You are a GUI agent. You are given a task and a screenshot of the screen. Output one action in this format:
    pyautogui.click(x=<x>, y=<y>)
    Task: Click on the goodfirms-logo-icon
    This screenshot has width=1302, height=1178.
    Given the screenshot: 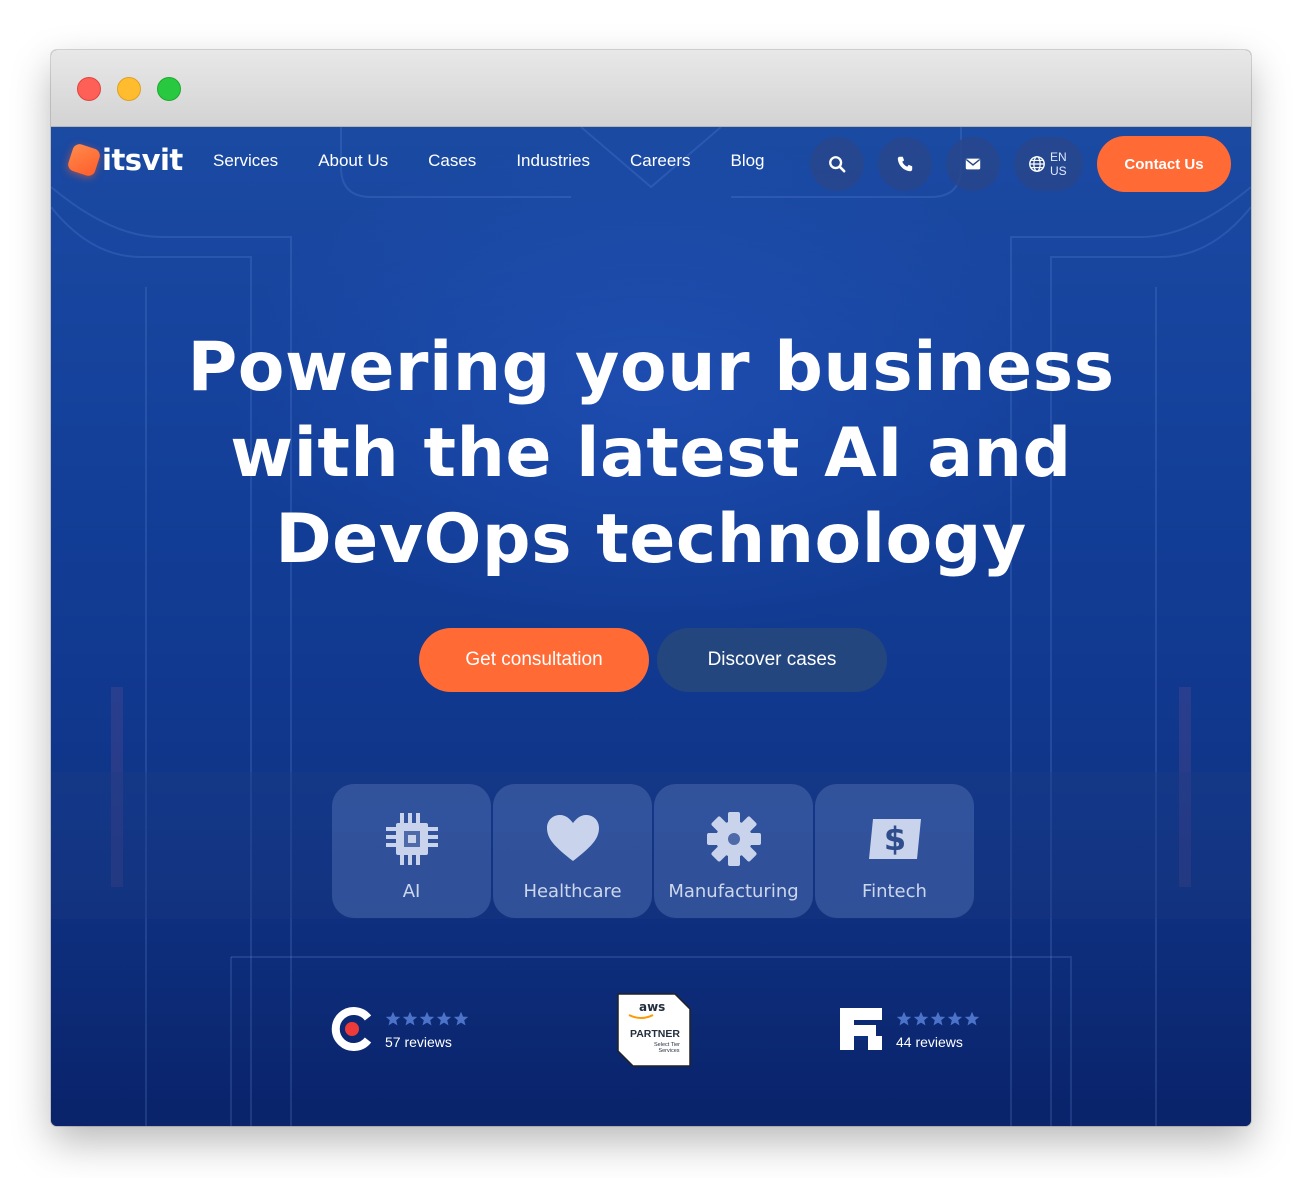 What is the action you would take?
    pyautogui.click(x=861, y=1029)
    